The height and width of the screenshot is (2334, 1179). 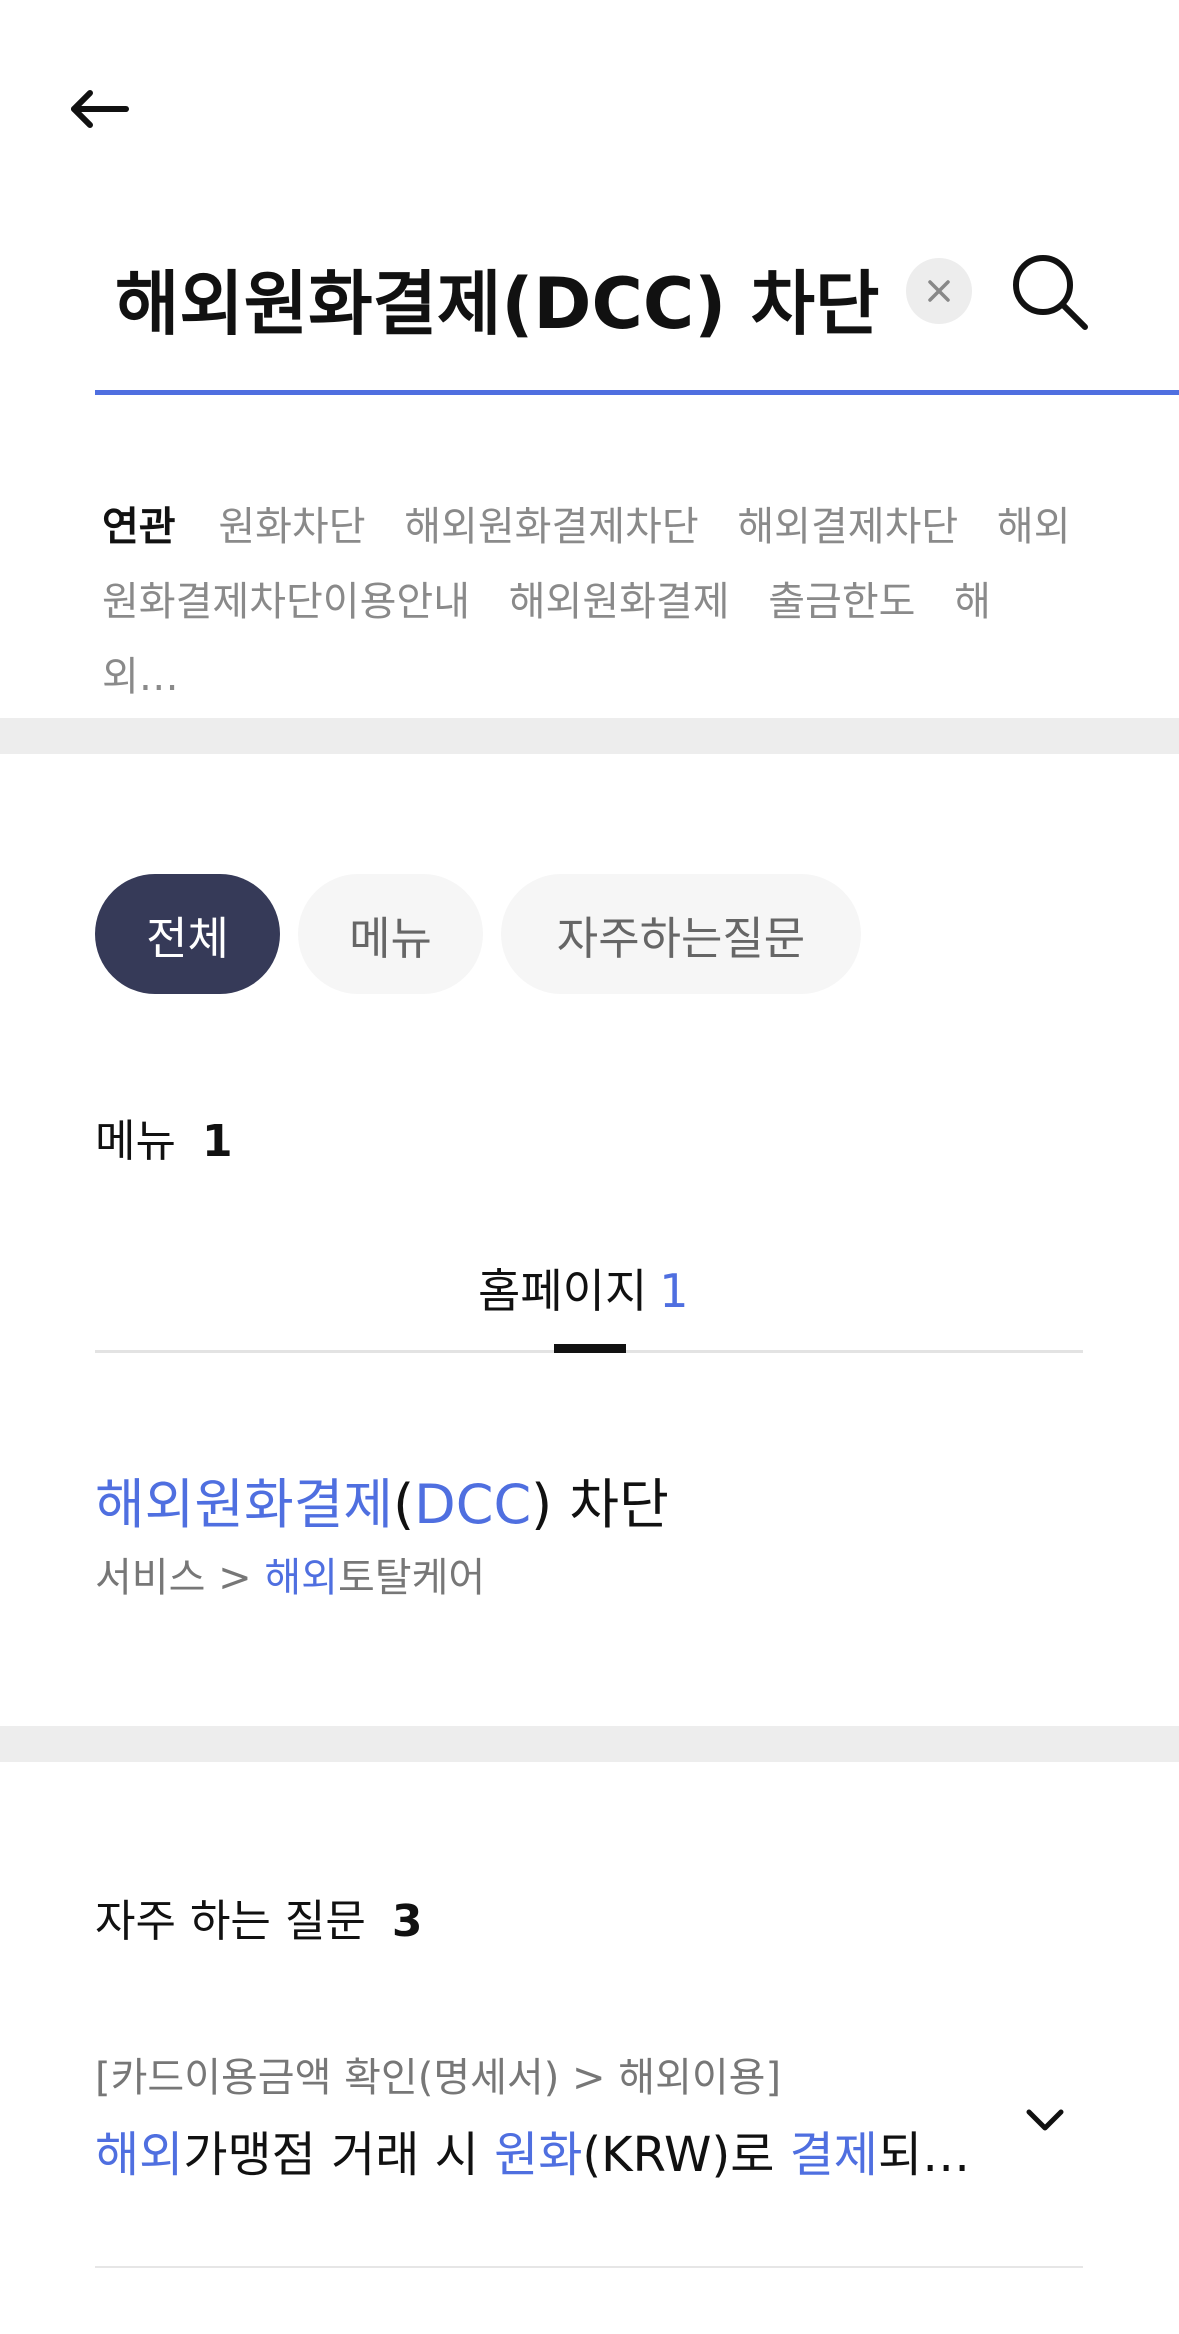 What do you see at coordinates (100, 109) in the screenshot?
I see `back-arrow-icon` at bounding box center [100, 109].